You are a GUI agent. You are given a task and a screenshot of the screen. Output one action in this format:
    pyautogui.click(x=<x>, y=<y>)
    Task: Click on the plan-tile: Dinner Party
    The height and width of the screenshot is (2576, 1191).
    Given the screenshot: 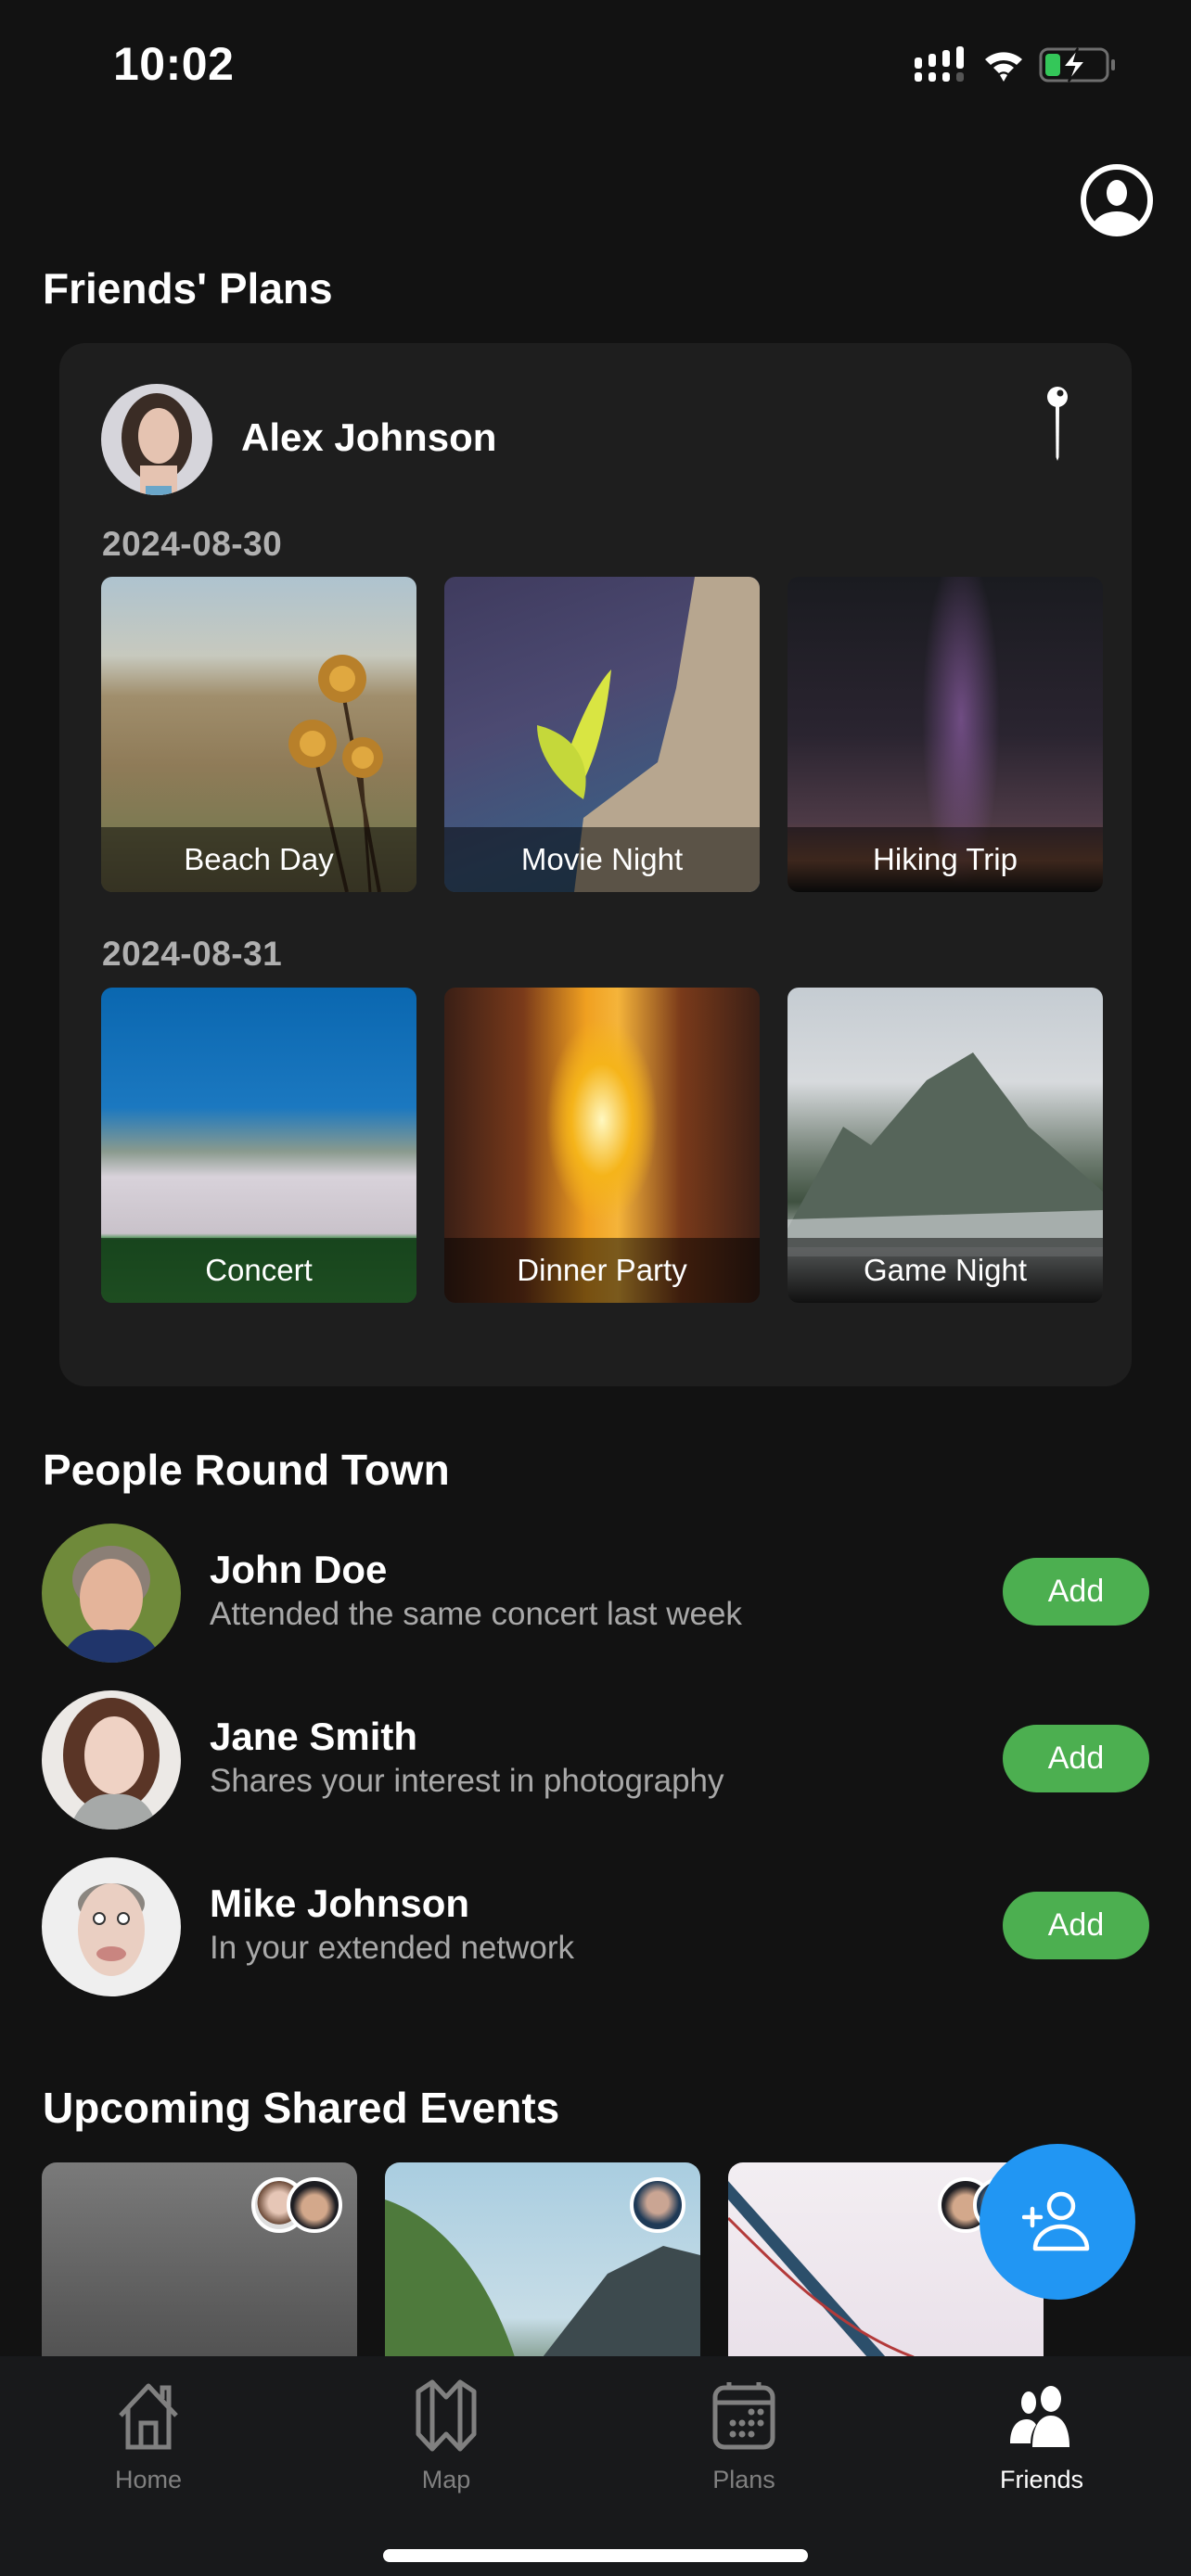 What is the action you would take?
    pyautogui.click(x=602, y=1145)
    